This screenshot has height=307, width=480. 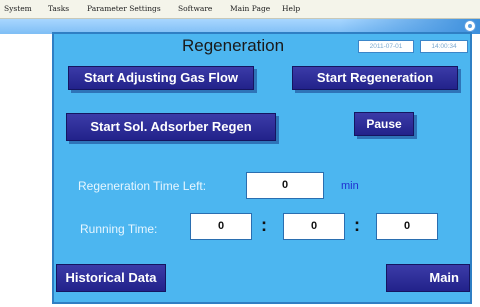 What do you see at coordinates (195, 8) in the screenshot?
I see `menu-software: Software` at bounding box center [195, 8].